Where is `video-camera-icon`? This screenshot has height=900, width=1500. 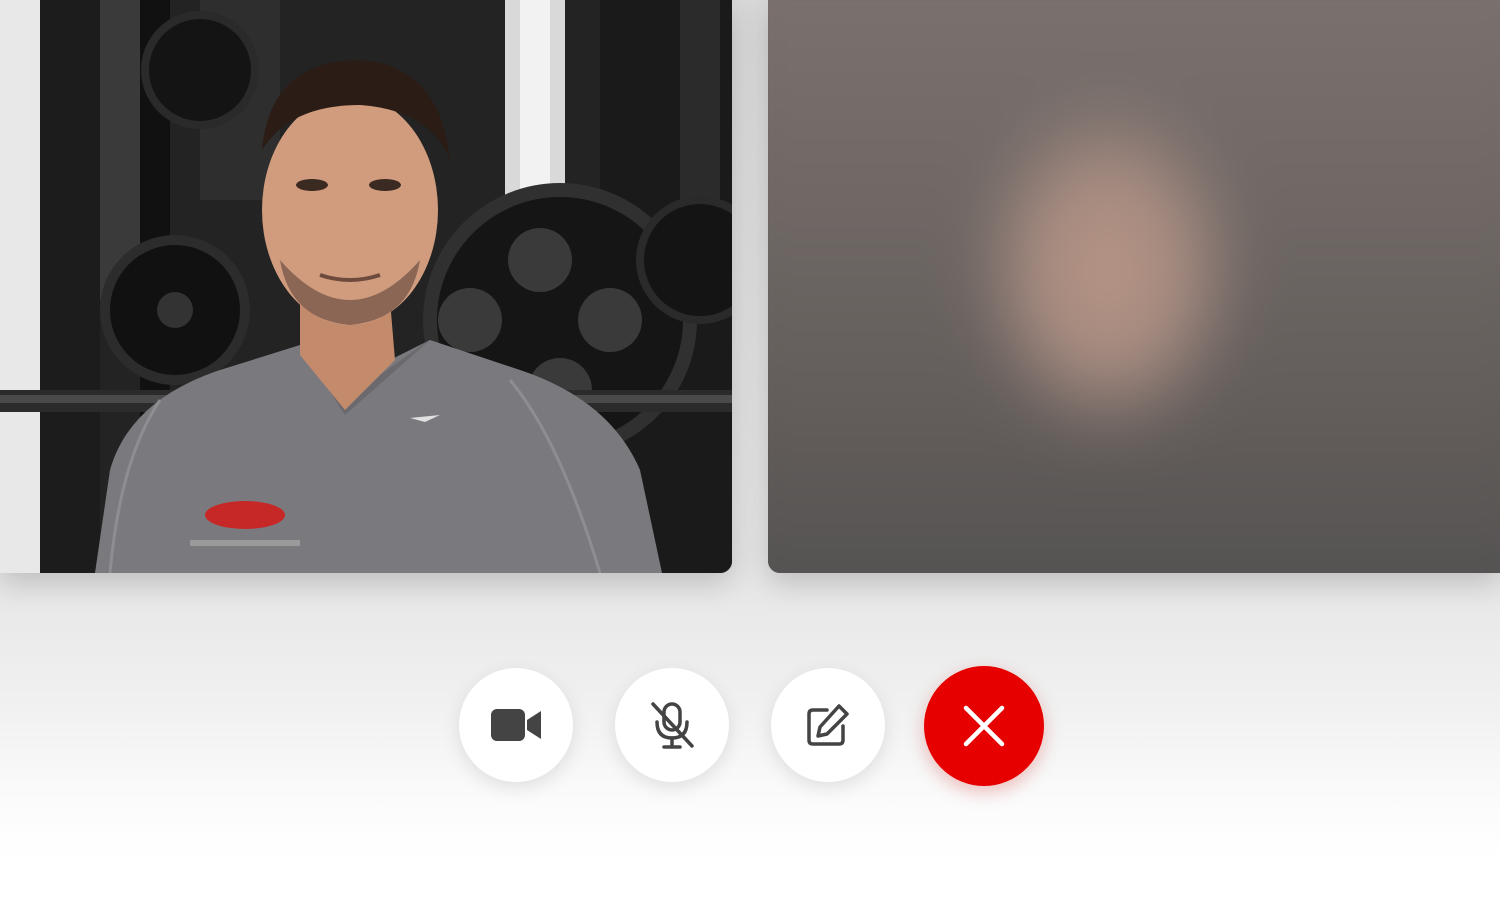 video-camera-icon is located at coordinates (516, 725).